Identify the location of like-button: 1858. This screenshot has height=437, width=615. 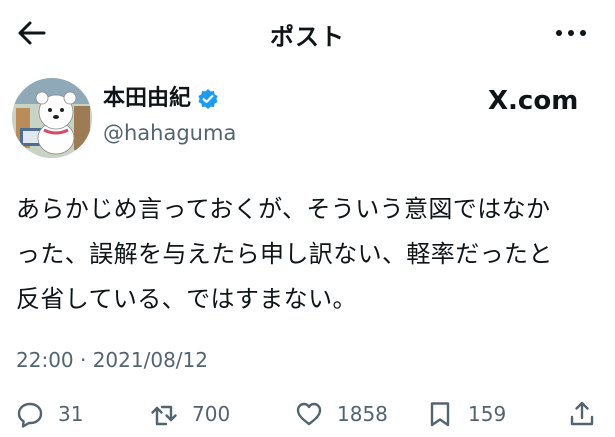
(341, 414).